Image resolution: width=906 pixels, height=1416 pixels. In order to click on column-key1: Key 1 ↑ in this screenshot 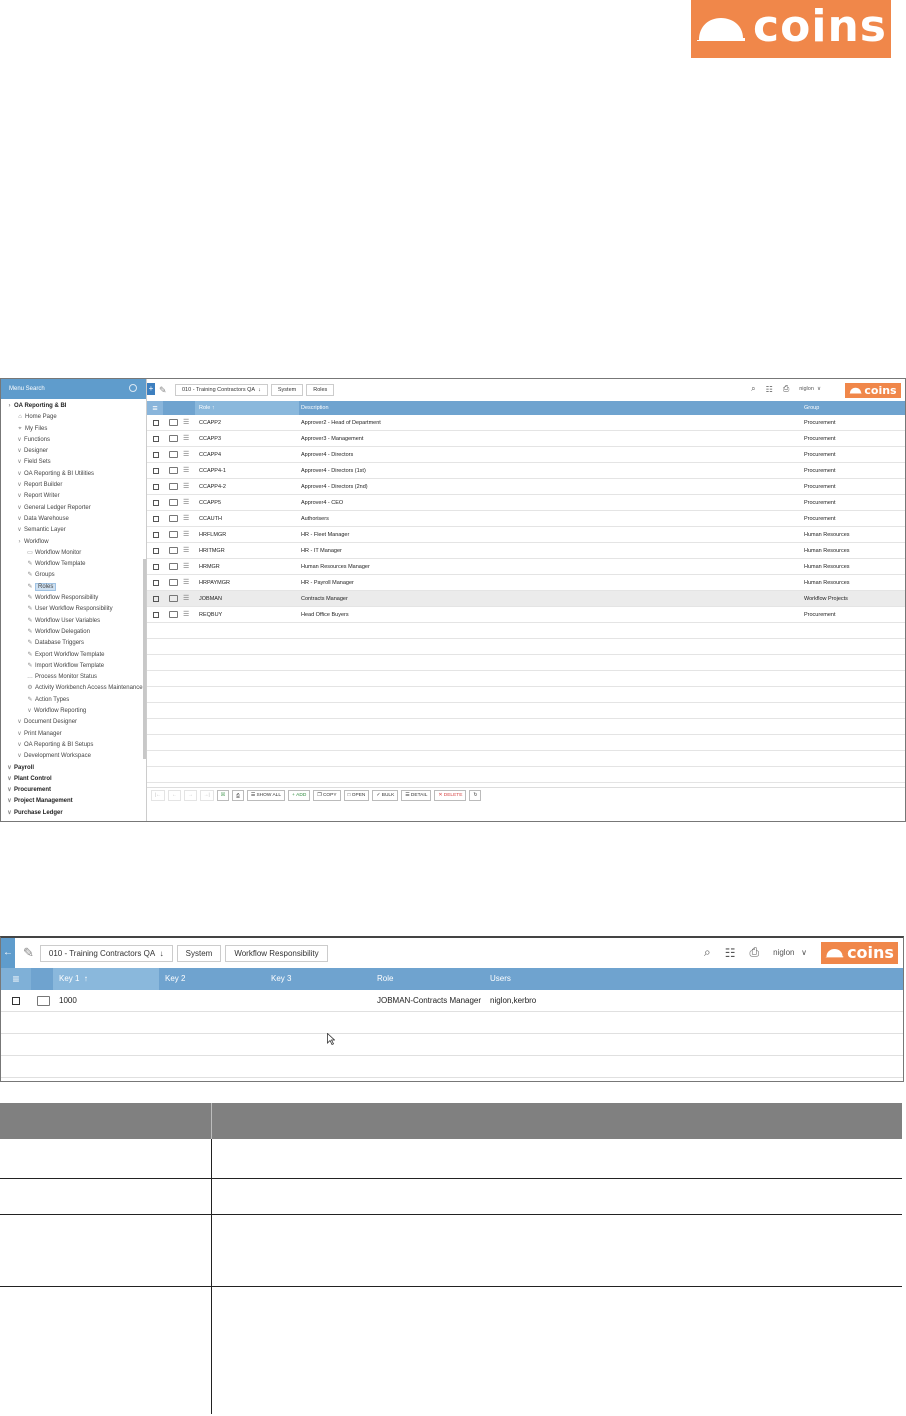, I will do `click(73, 979)`.